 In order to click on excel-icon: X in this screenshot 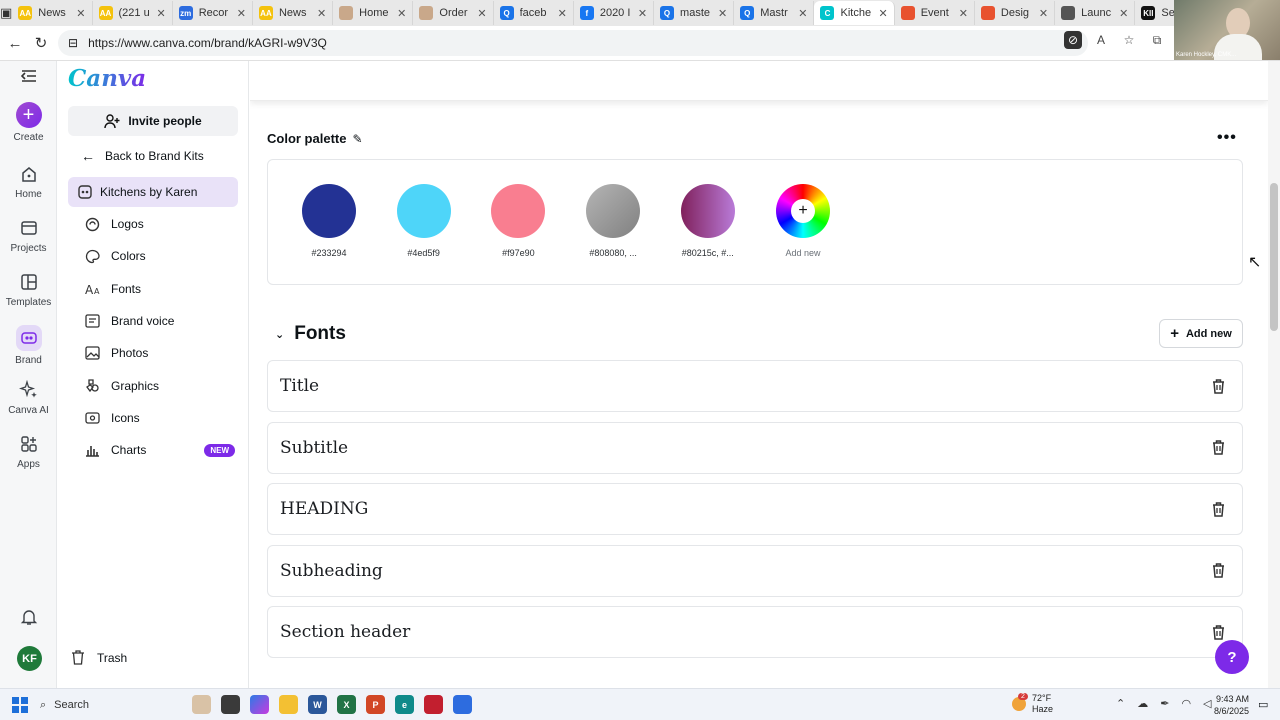, I will do `click(346, 704)`.